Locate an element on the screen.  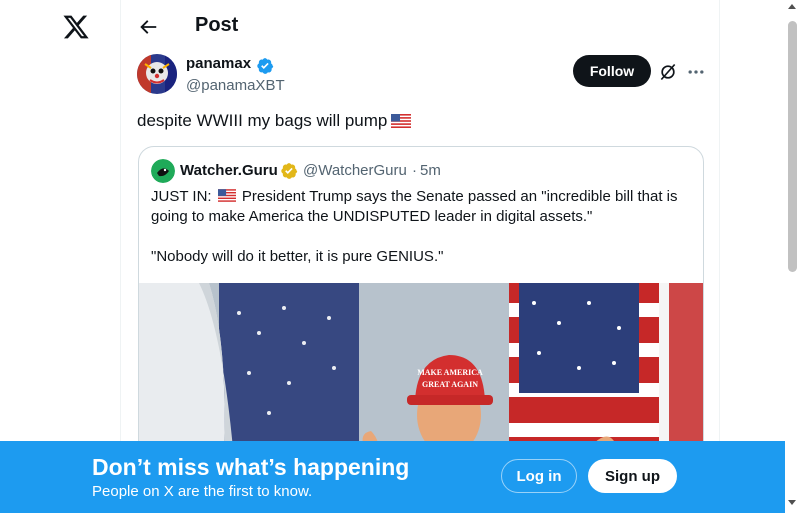
quoted-author-handle: @WatcherGuru is located at coordinates (355, 170).